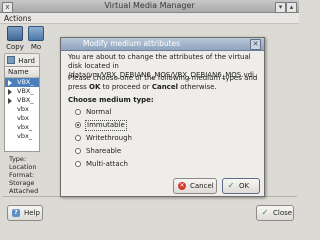  What do you see at coordinates (36, 47) in the screenshot?
I see `modify-label: Mo` at bounding box center [36, 47].